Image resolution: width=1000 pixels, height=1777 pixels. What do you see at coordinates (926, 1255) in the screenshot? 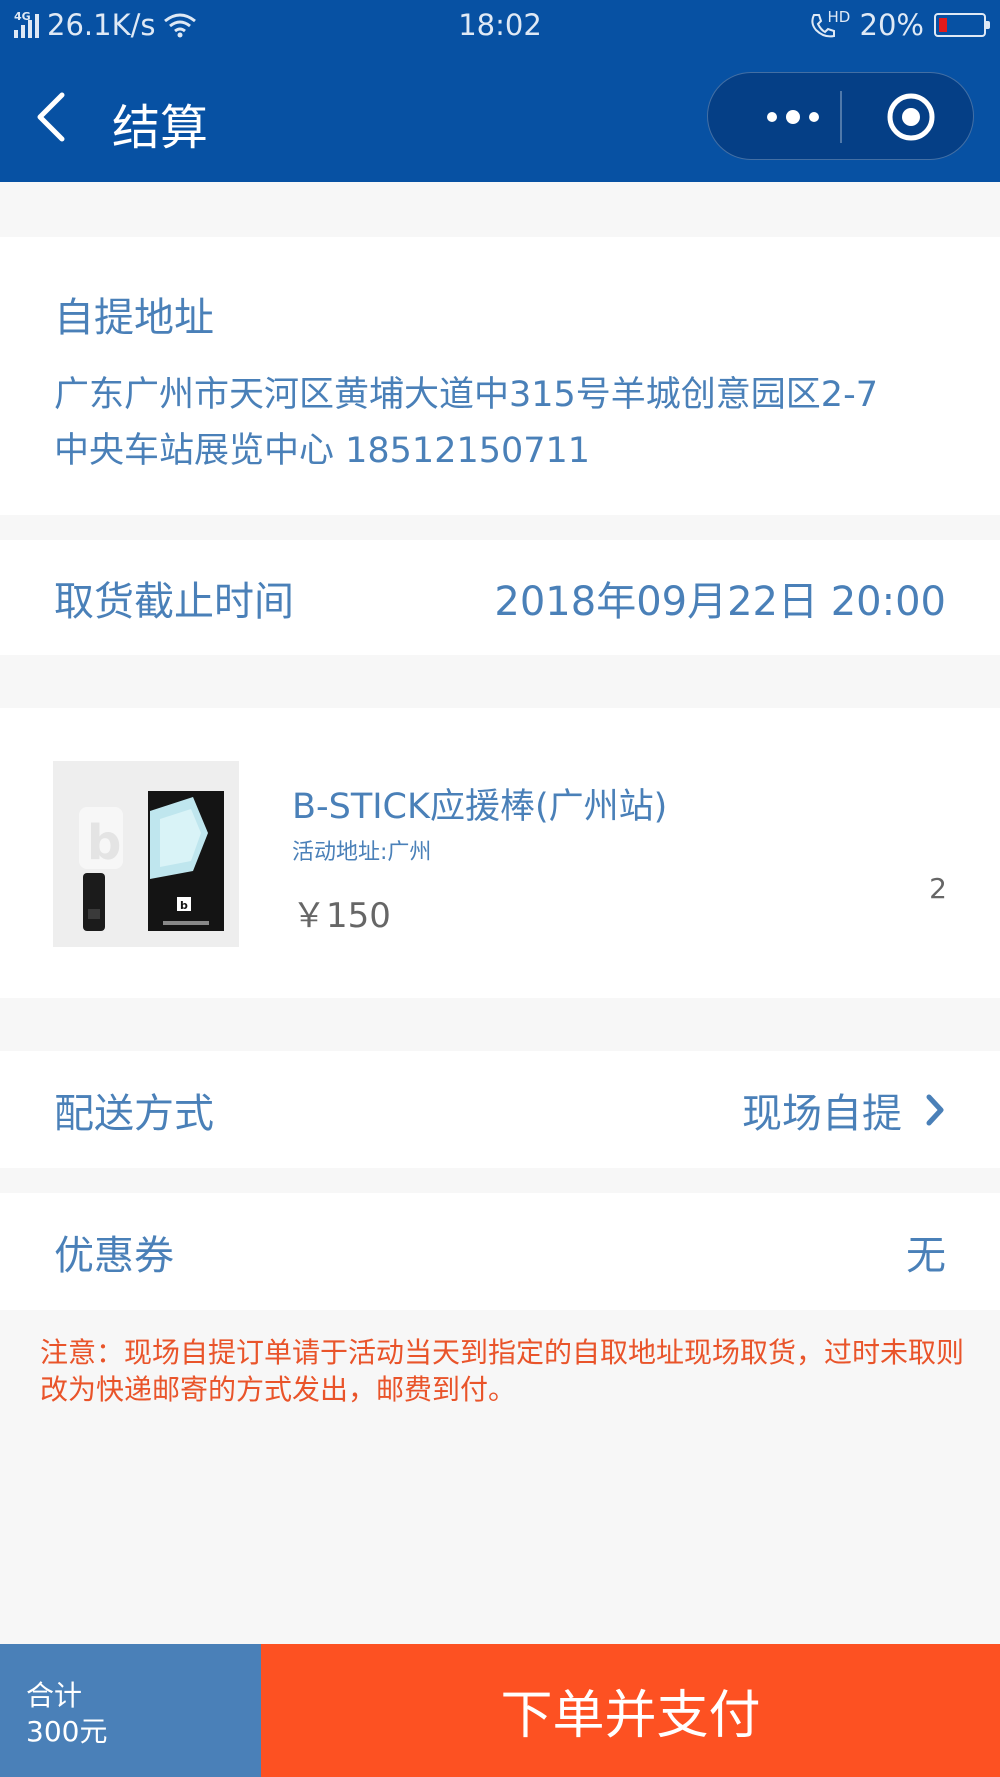
I see `coupon-value: 无` at bounding box center [926, 1255].